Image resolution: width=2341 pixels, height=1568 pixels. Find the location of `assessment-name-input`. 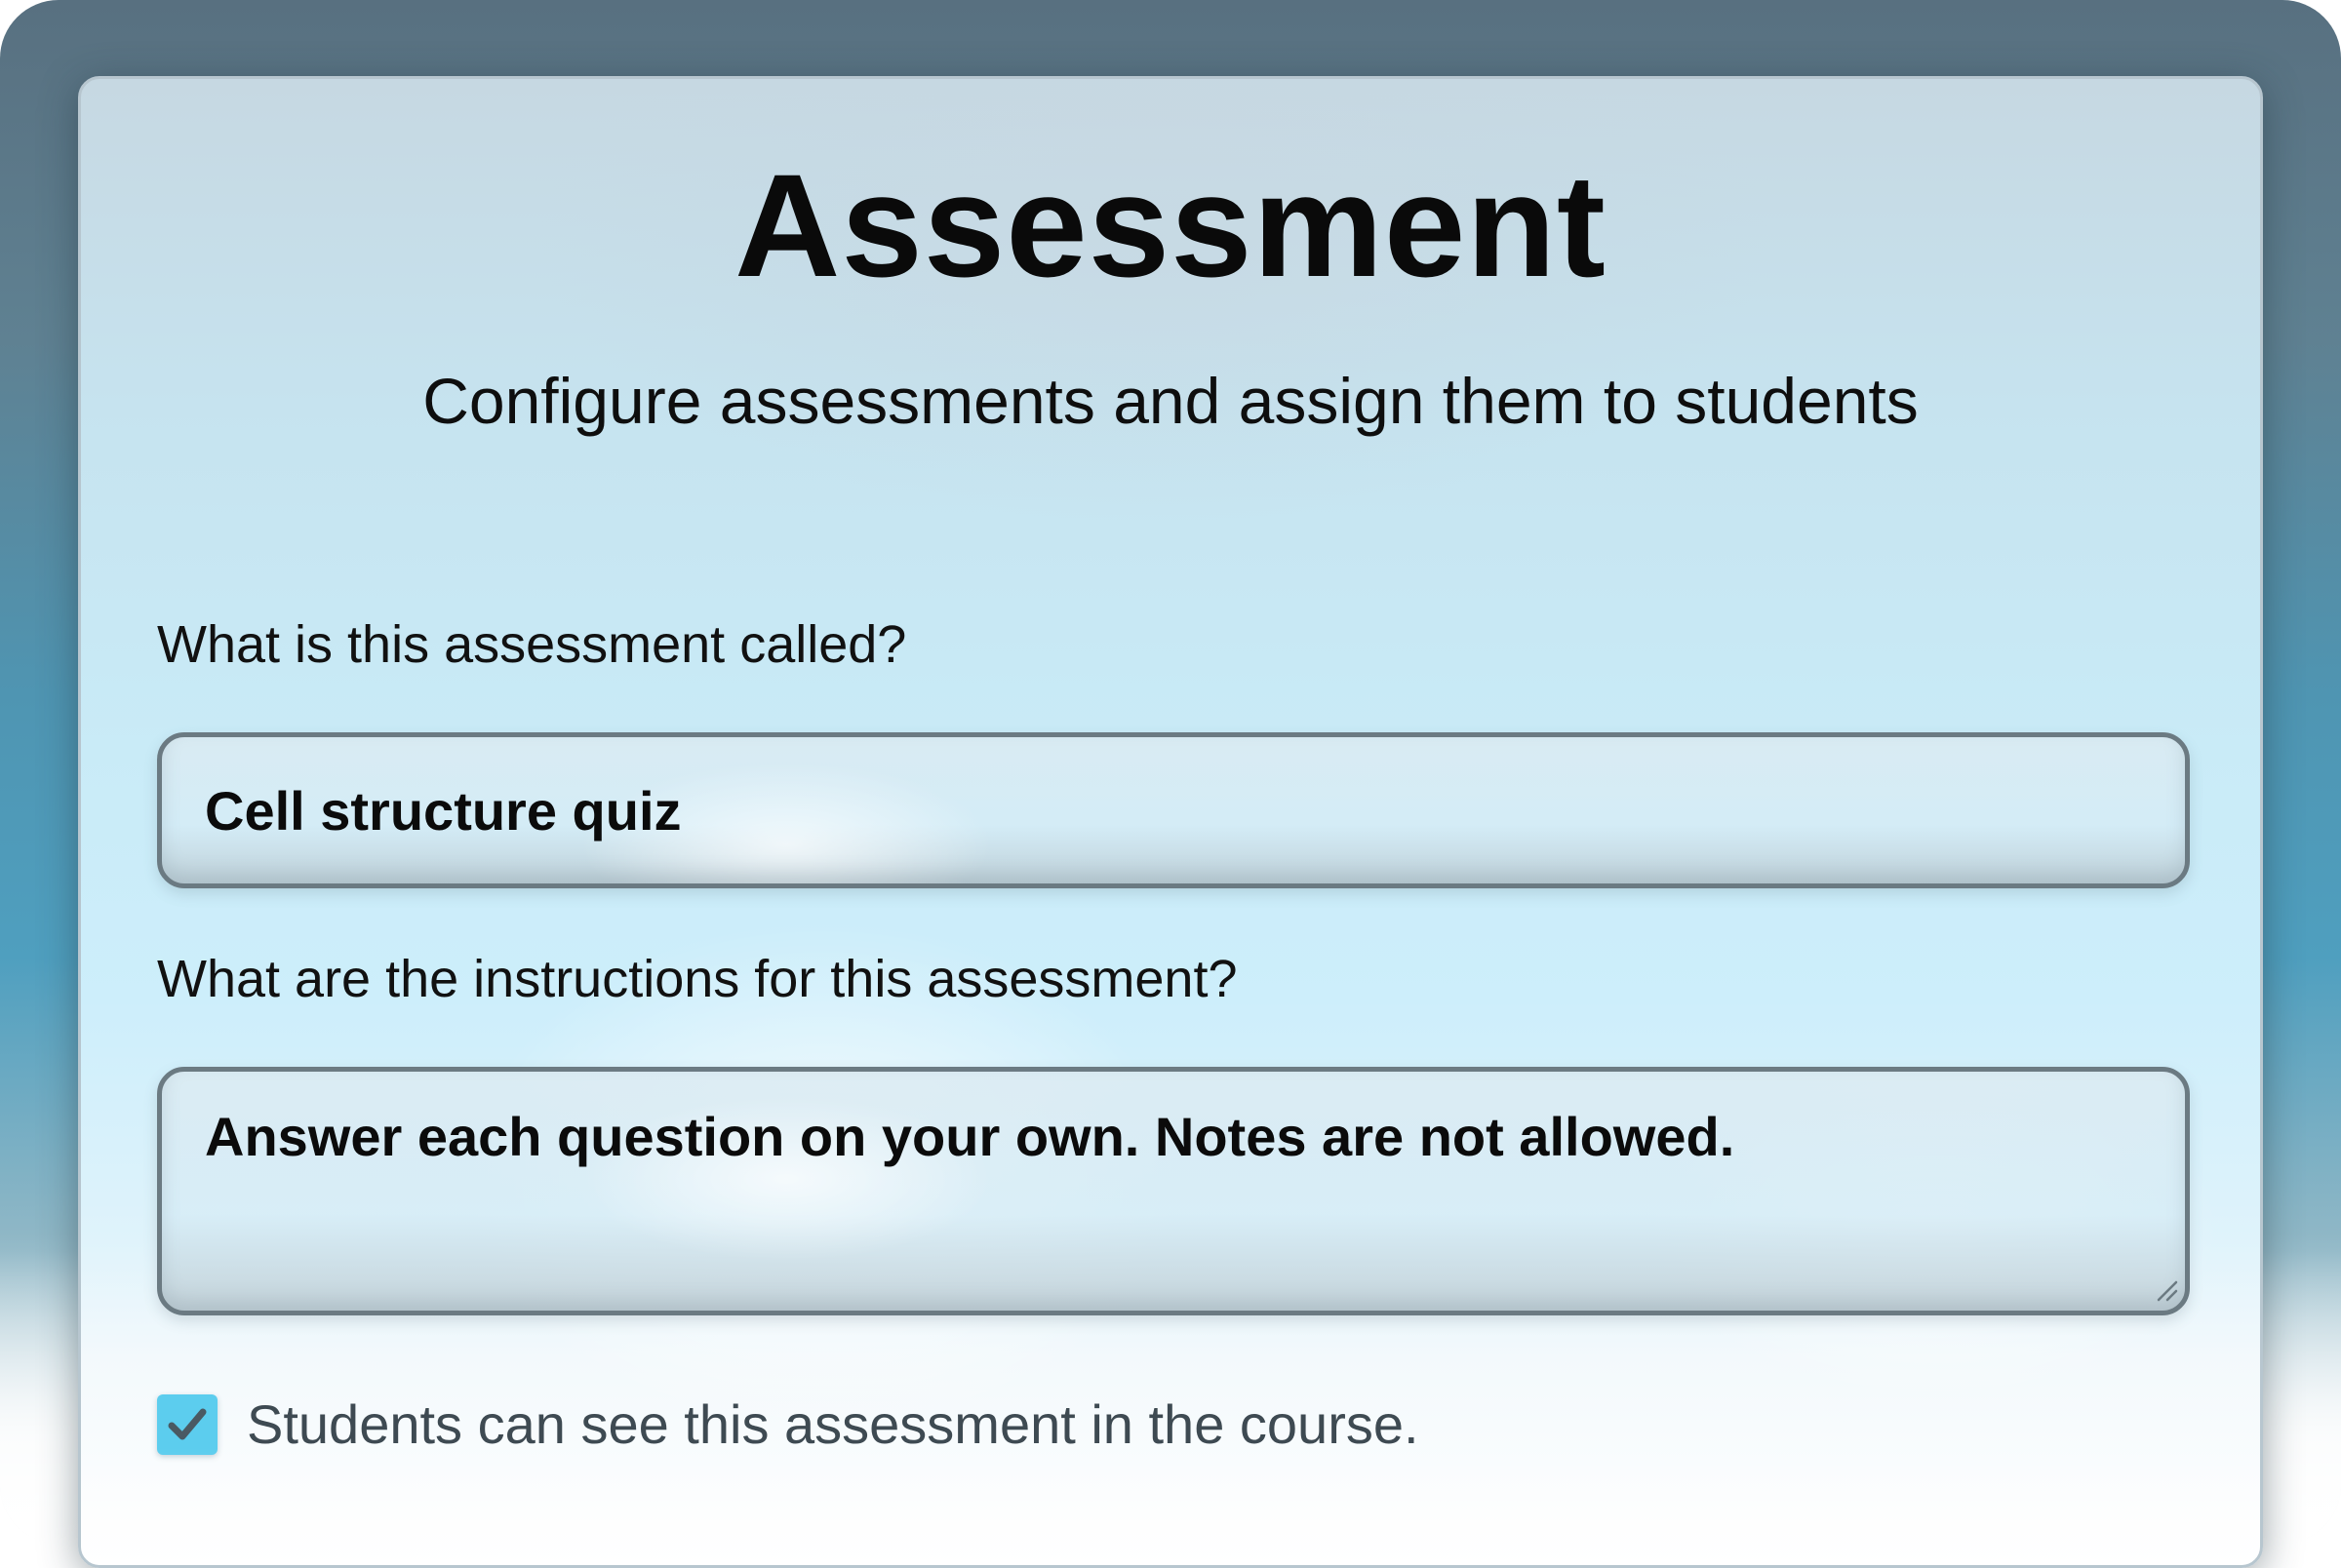

assessment-name-input is located at coordinates (1173, 810).